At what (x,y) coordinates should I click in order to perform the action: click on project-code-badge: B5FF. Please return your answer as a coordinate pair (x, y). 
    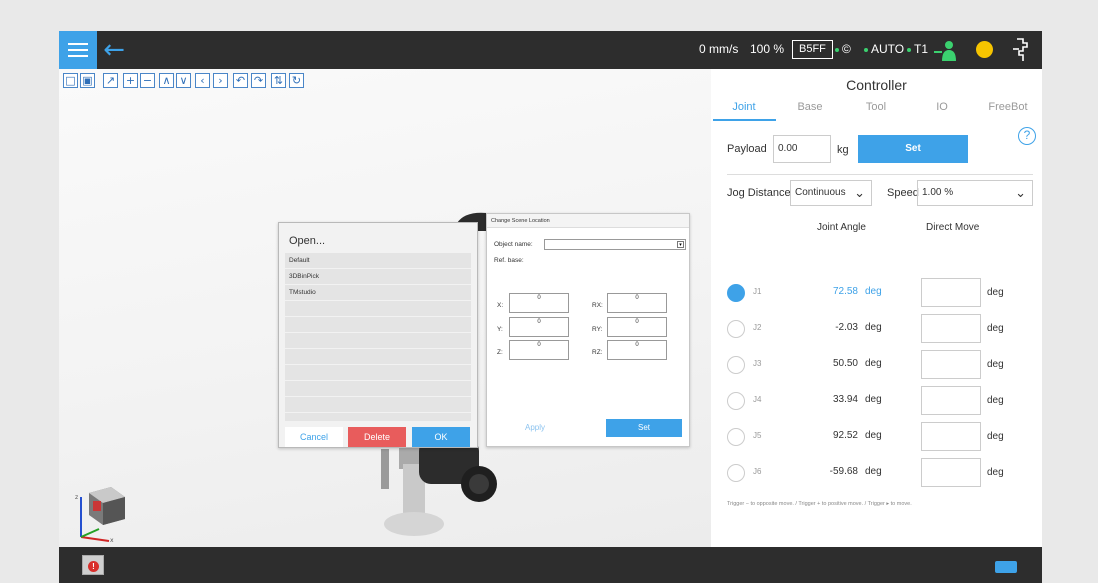
    Looking at the image, I should click on (812, 49).